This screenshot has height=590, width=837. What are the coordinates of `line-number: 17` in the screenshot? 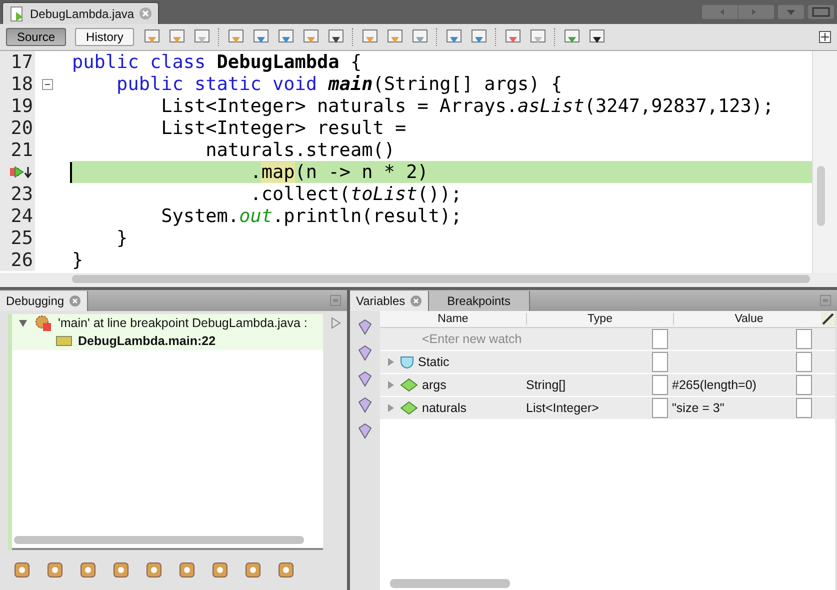 It's located at (21, 62).